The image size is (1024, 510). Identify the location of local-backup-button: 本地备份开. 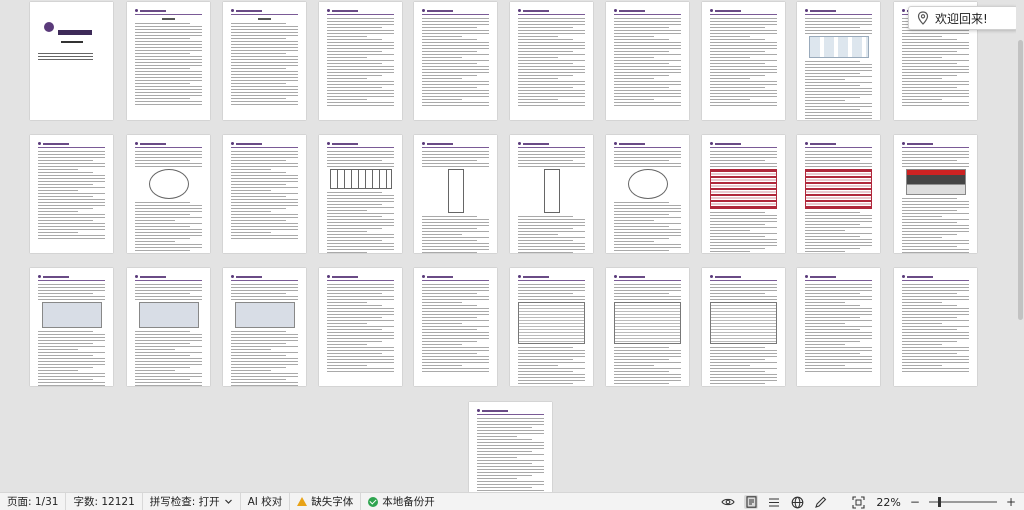
(401, 501).